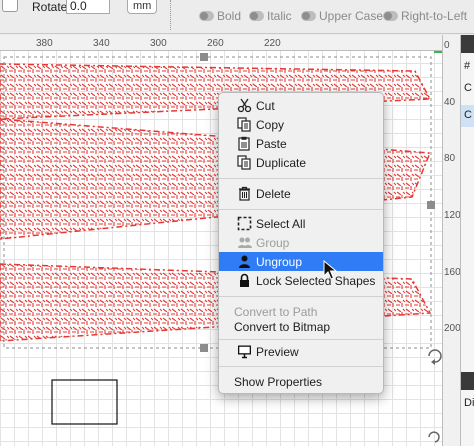 The image size is (474, 446). What do you see at coordinates (271, 143) in the screenshot?
I see `menu-item-label: Paste` at bounding box center [271, 143].